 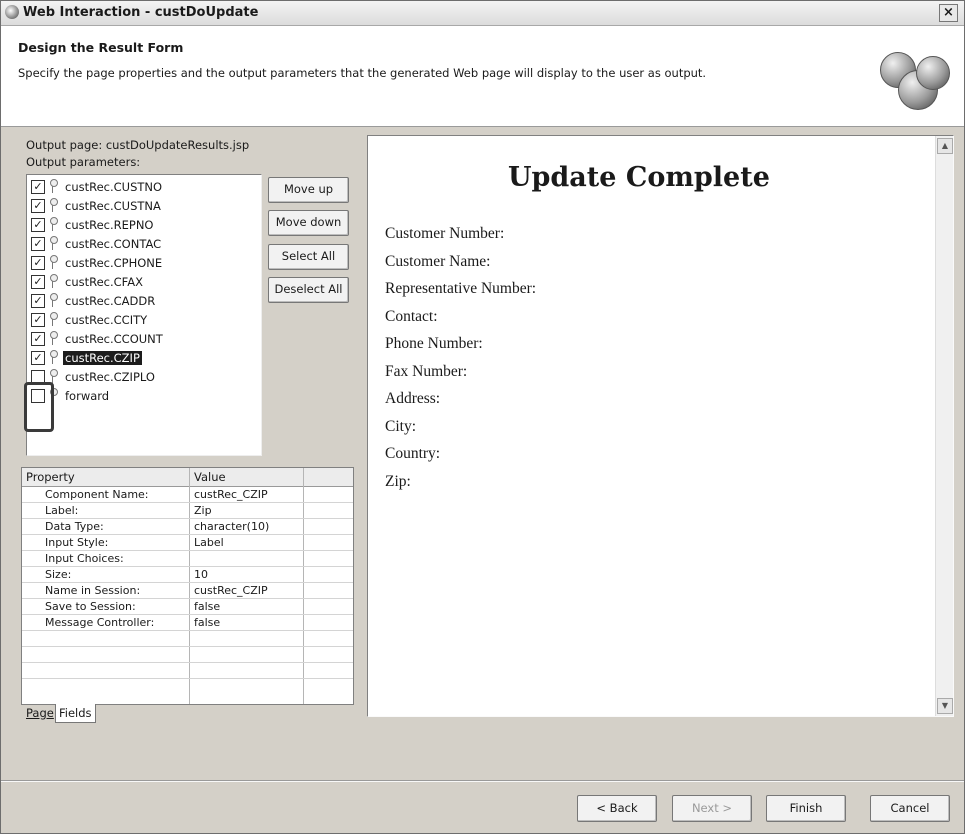 I want to click on app-icon, so click(x=12, y=12).